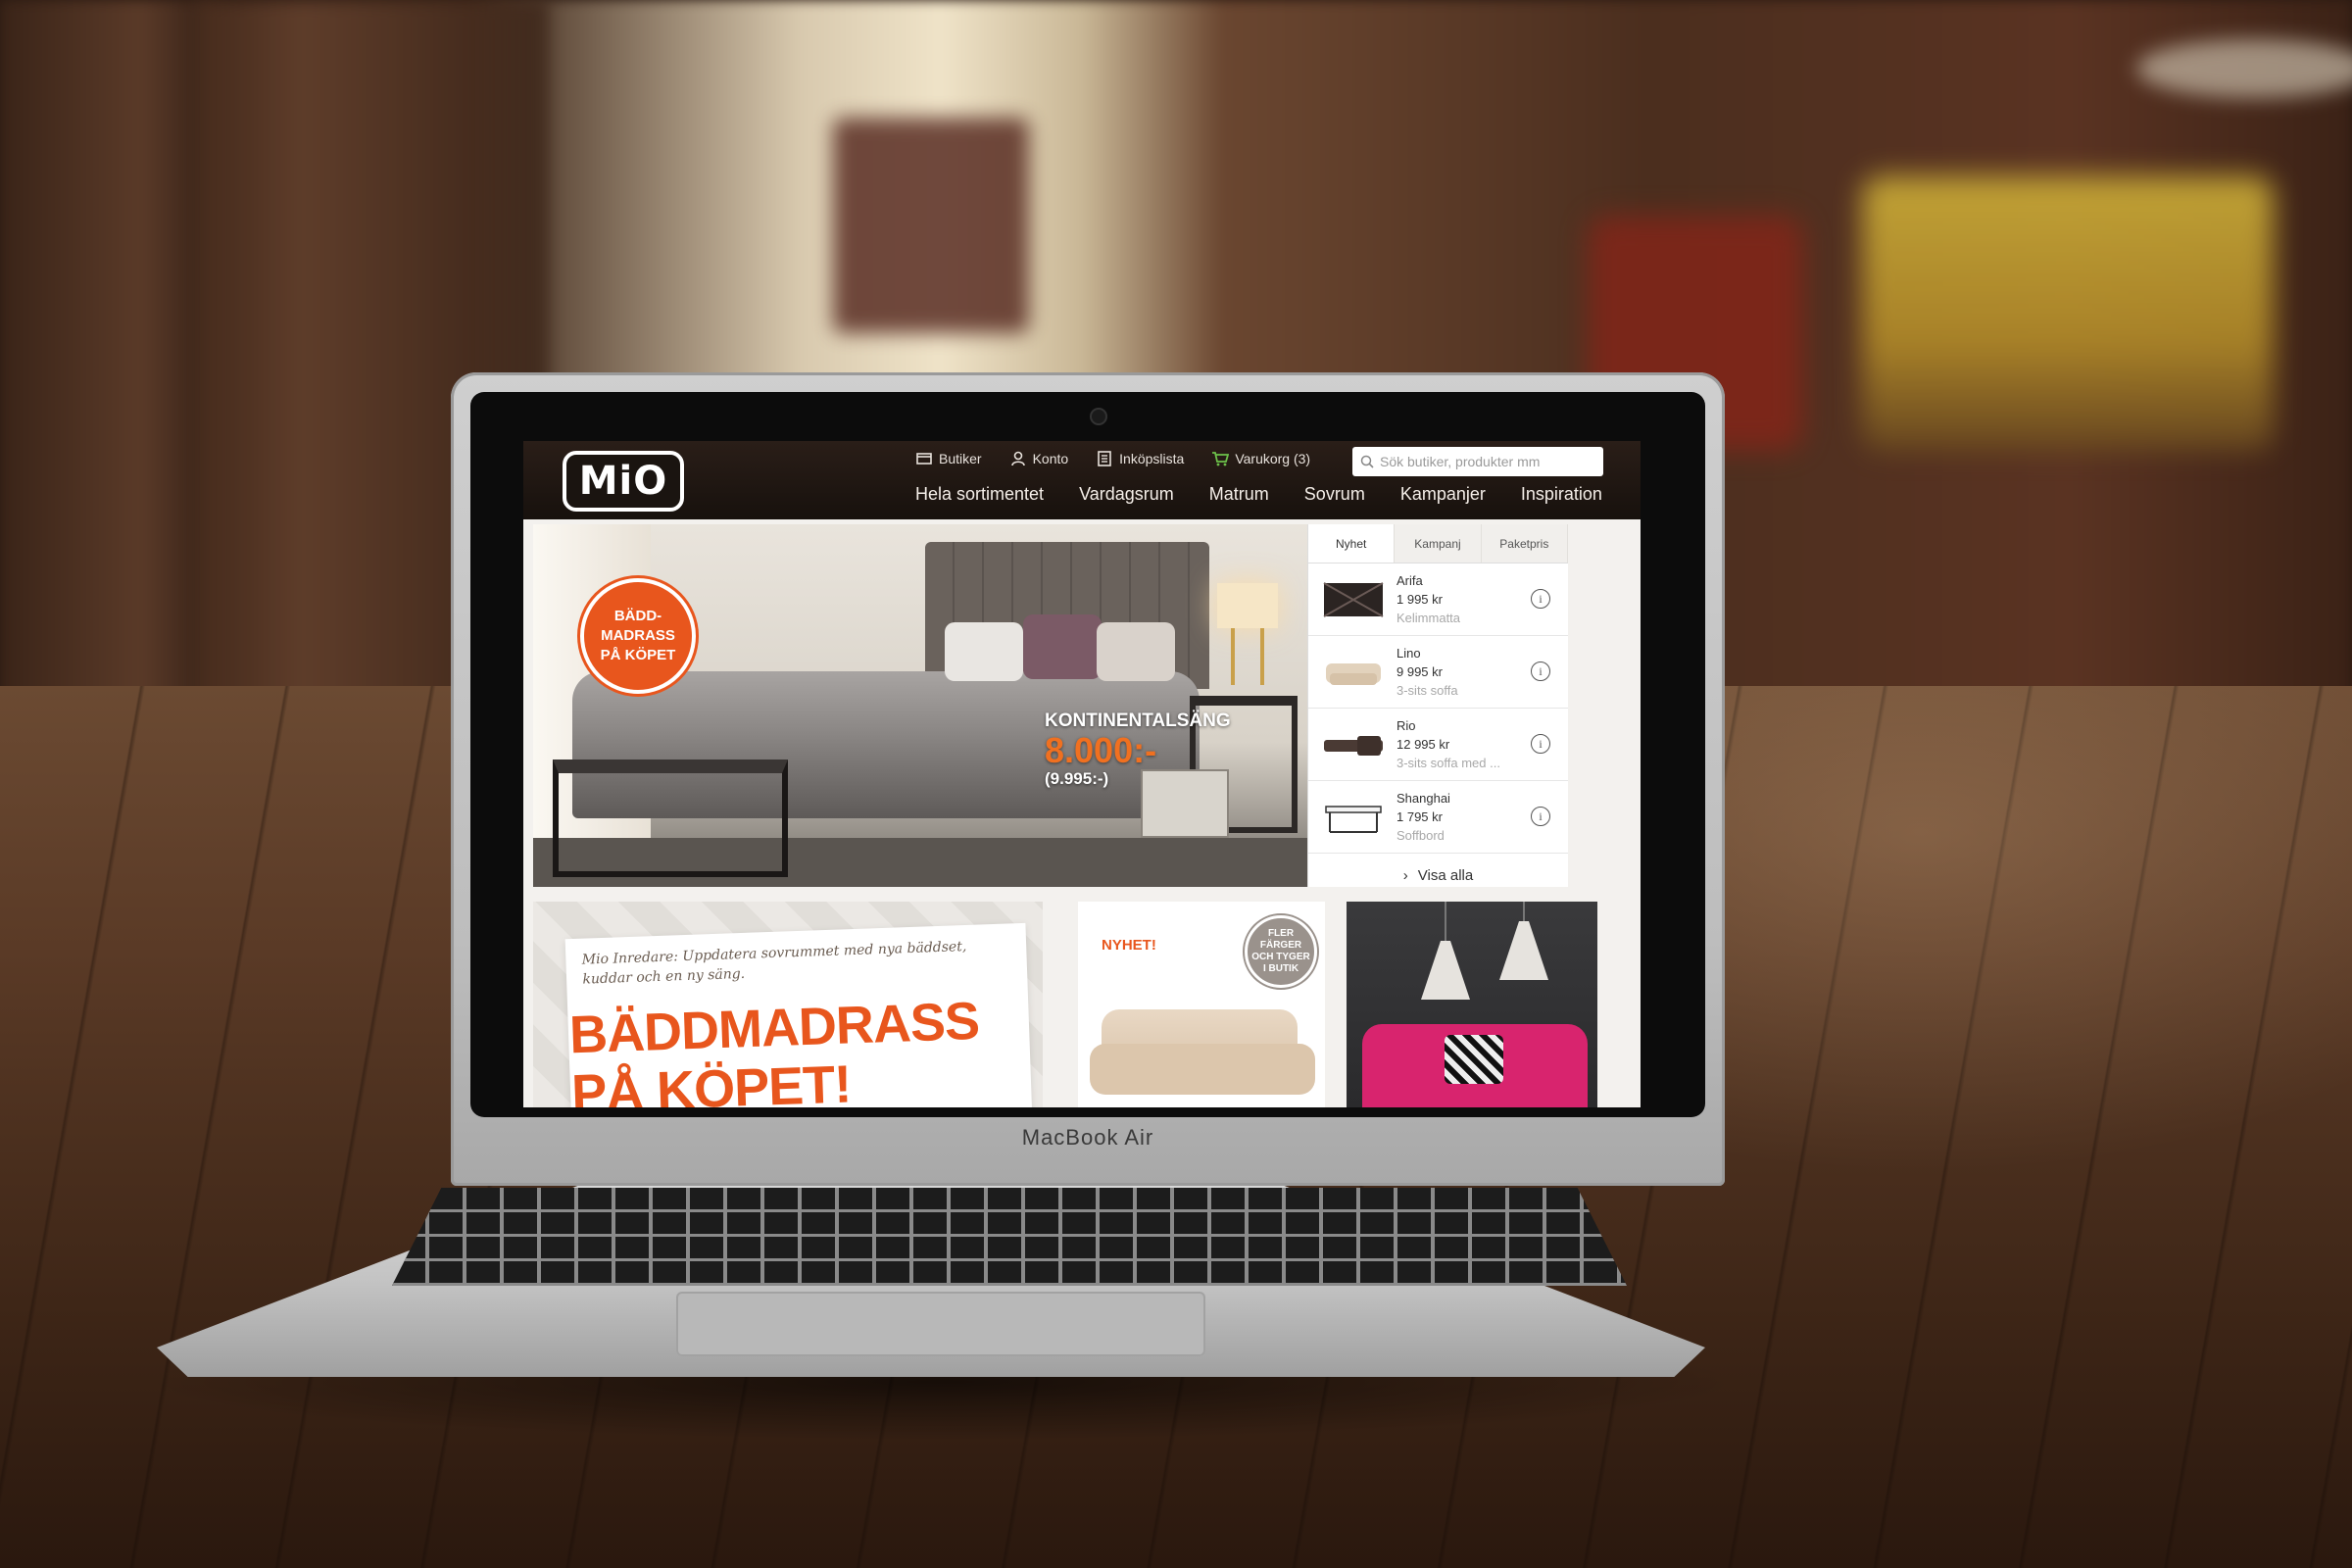 The image size is (2352, 1568). I want to click on shopping-list-label: Inköpslista, so click(1152, 458).